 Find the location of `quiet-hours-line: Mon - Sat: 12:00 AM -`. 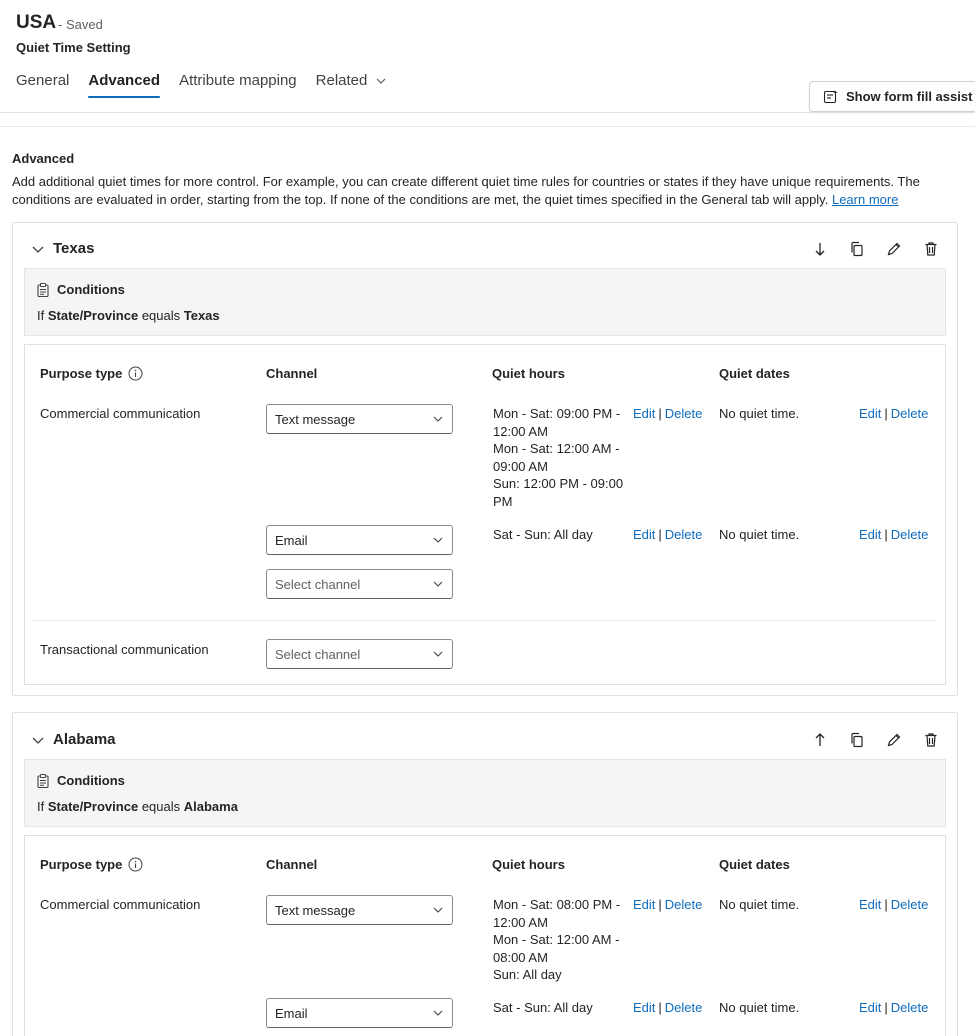

quiet-hours-line: Mon - Sat: 12:00 AM - is located at coordinates (556, 448).